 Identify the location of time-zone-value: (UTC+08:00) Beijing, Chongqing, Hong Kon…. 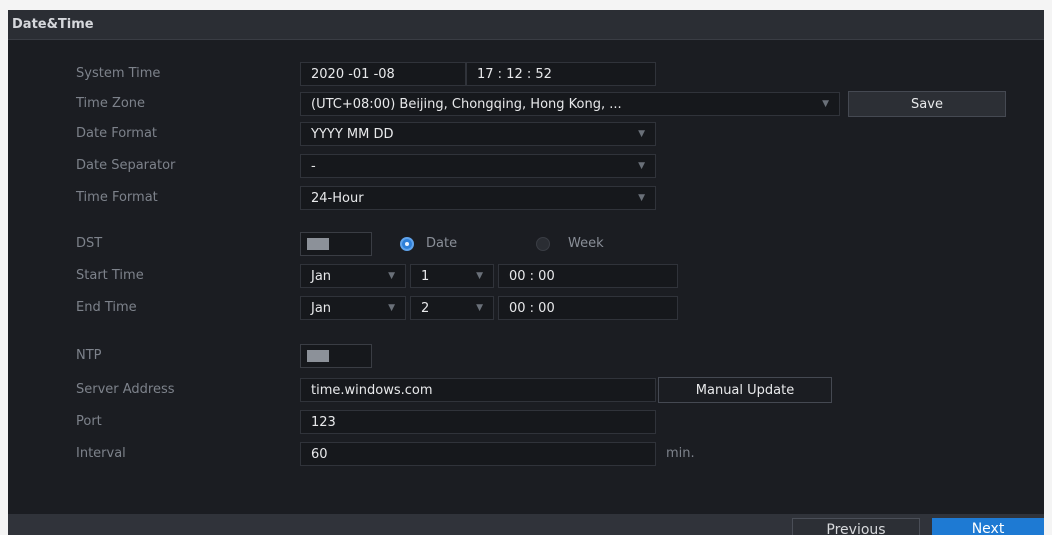
(466, 104).